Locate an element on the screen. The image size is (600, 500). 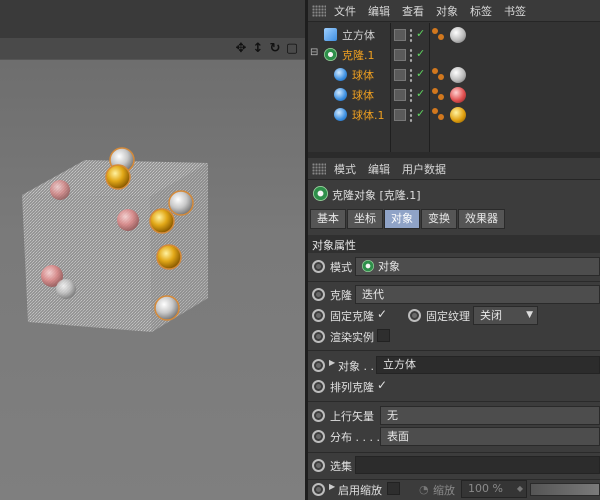
param-row-upvector: 上行矢量 无 is located at coordinates (454, 416).